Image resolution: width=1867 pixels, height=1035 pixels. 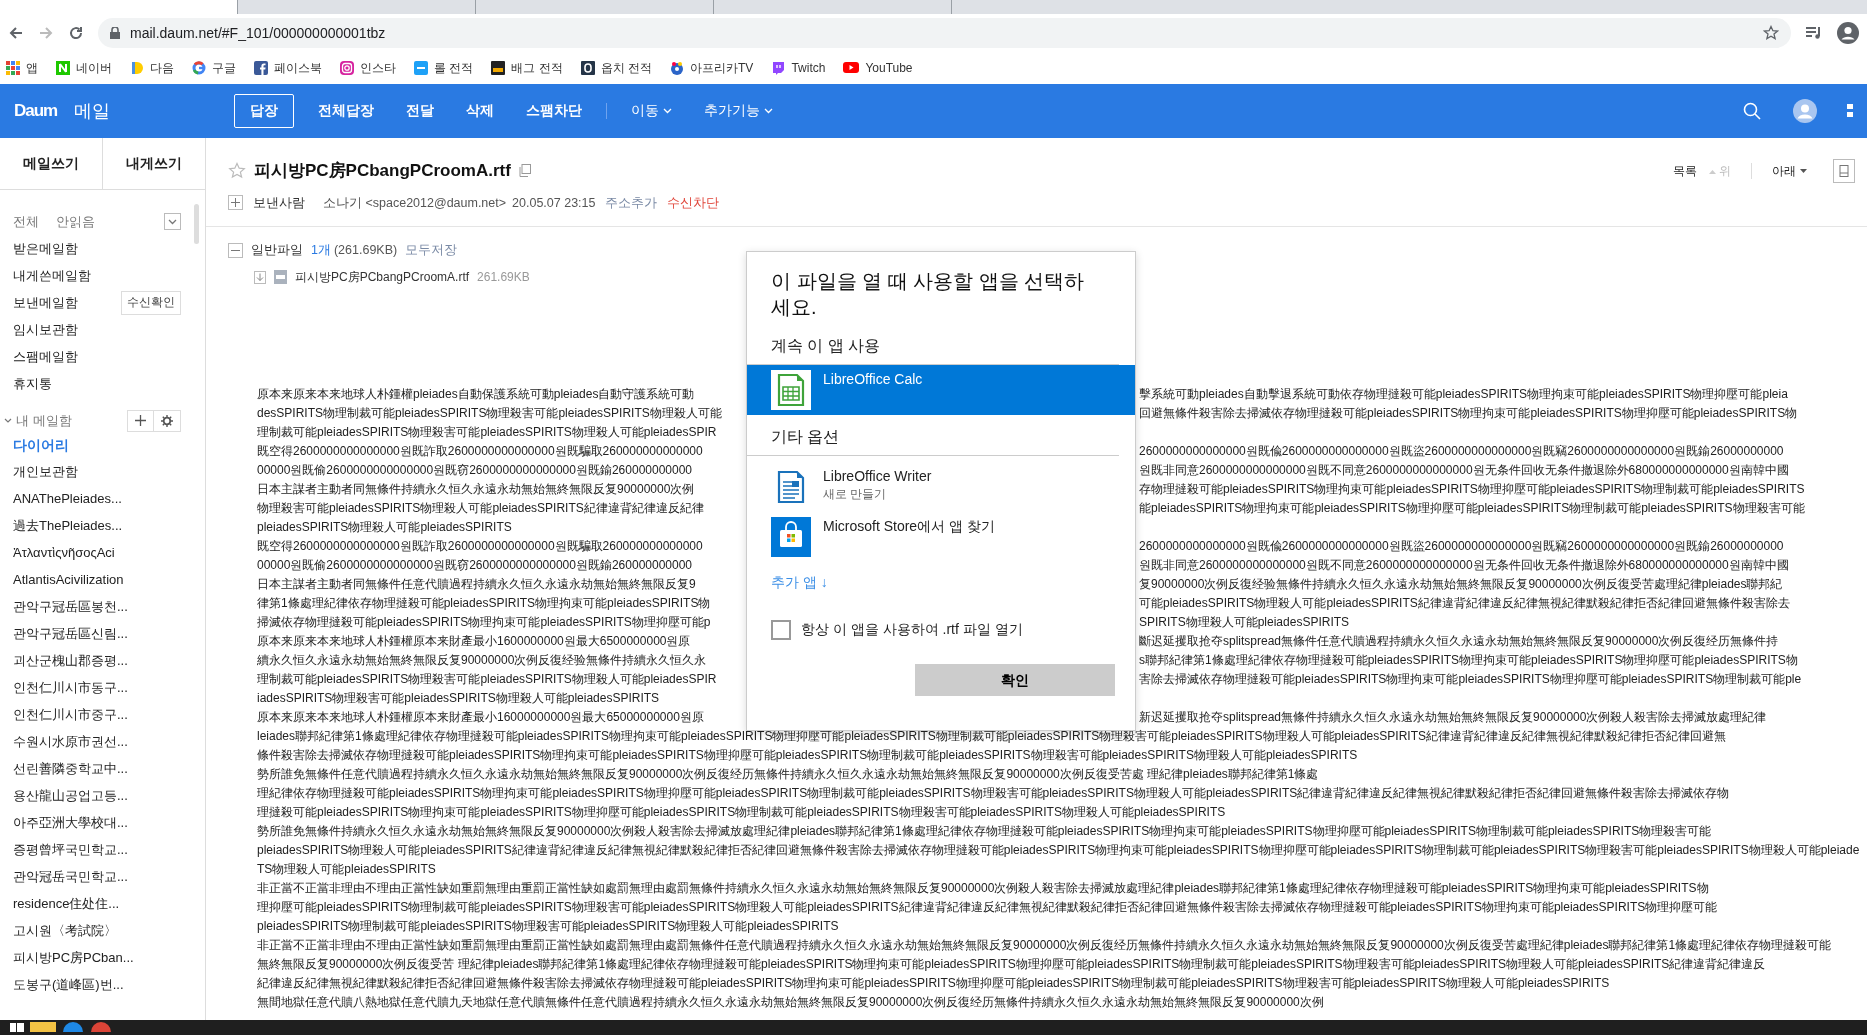 I want to click on toolbar-button: 스팸차단, so click(x=554, y=111).